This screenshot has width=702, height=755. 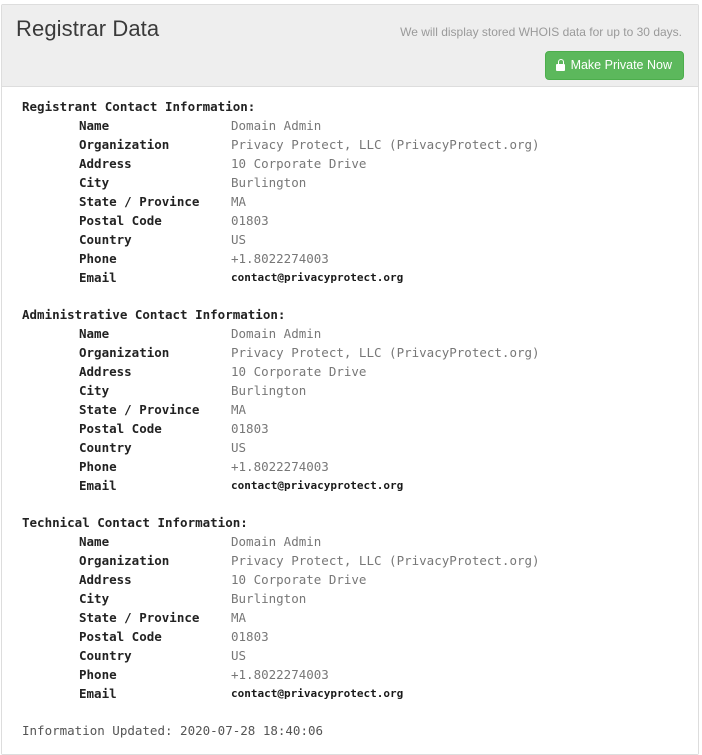 I want to click on contact-section-title: Technical Contact Information:, so click(x=135, y=522).